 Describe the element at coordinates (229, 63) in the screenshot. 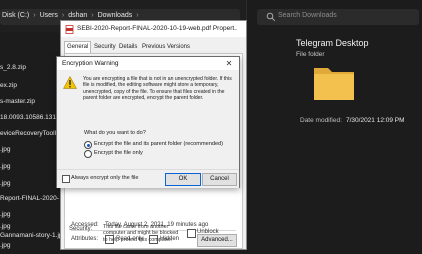

I see `close-icon: ✕` at that location.